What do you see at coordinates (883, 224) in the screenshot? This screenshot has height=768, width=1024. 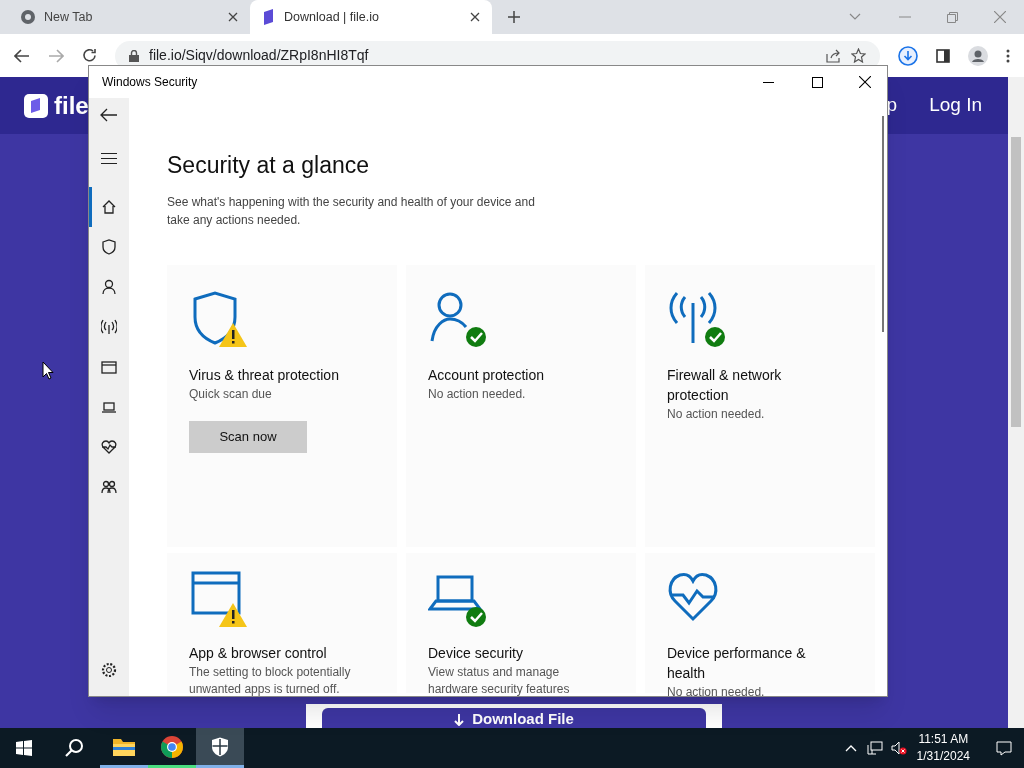 I see `scrollbar-thumb` at bounding box center [883, 224].